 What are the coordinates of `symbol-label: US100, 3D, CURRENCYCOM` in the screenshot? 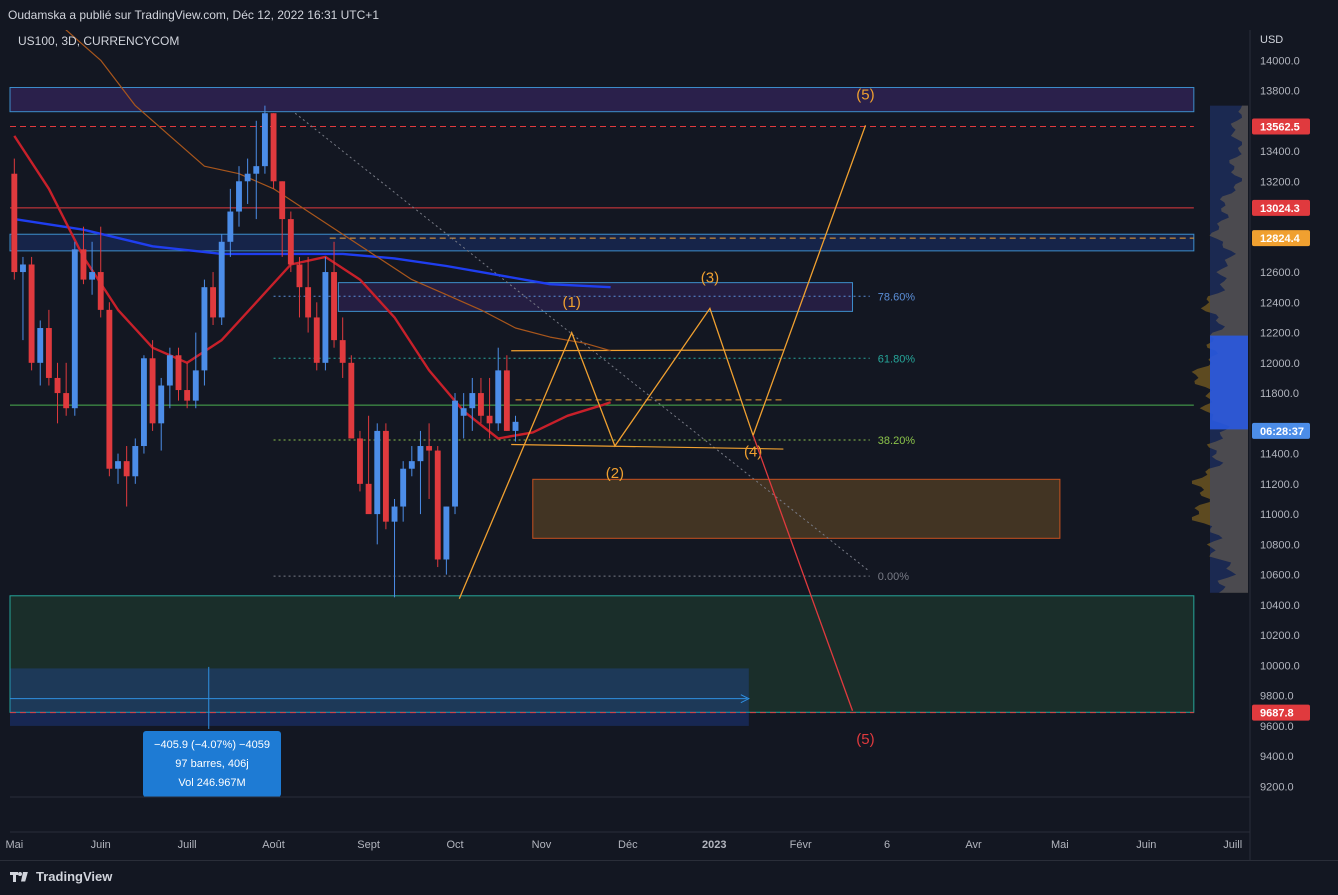 It's located at (98, 41).